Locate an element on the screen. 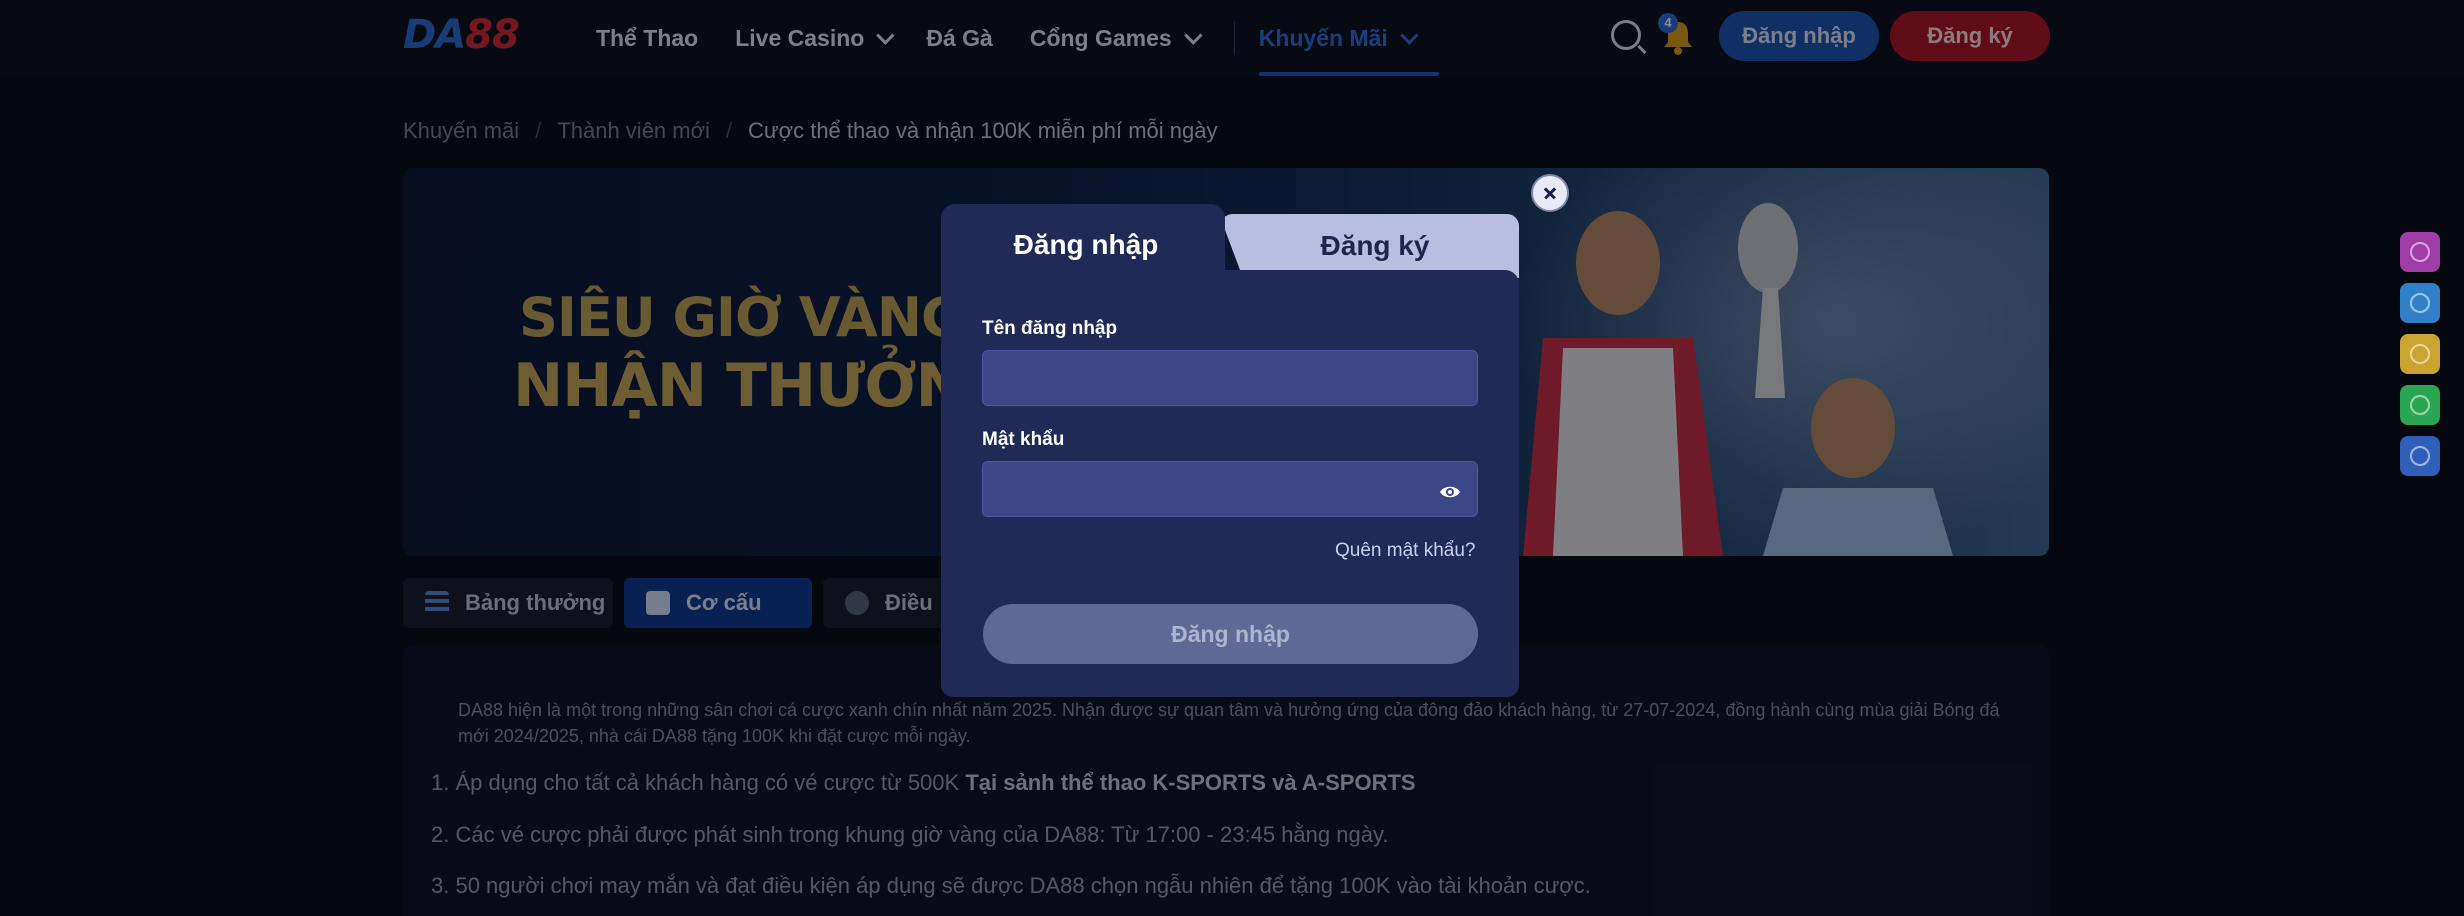 This screenshot has height=916, width=2464. password-input is located at coordinates (1230, 489).